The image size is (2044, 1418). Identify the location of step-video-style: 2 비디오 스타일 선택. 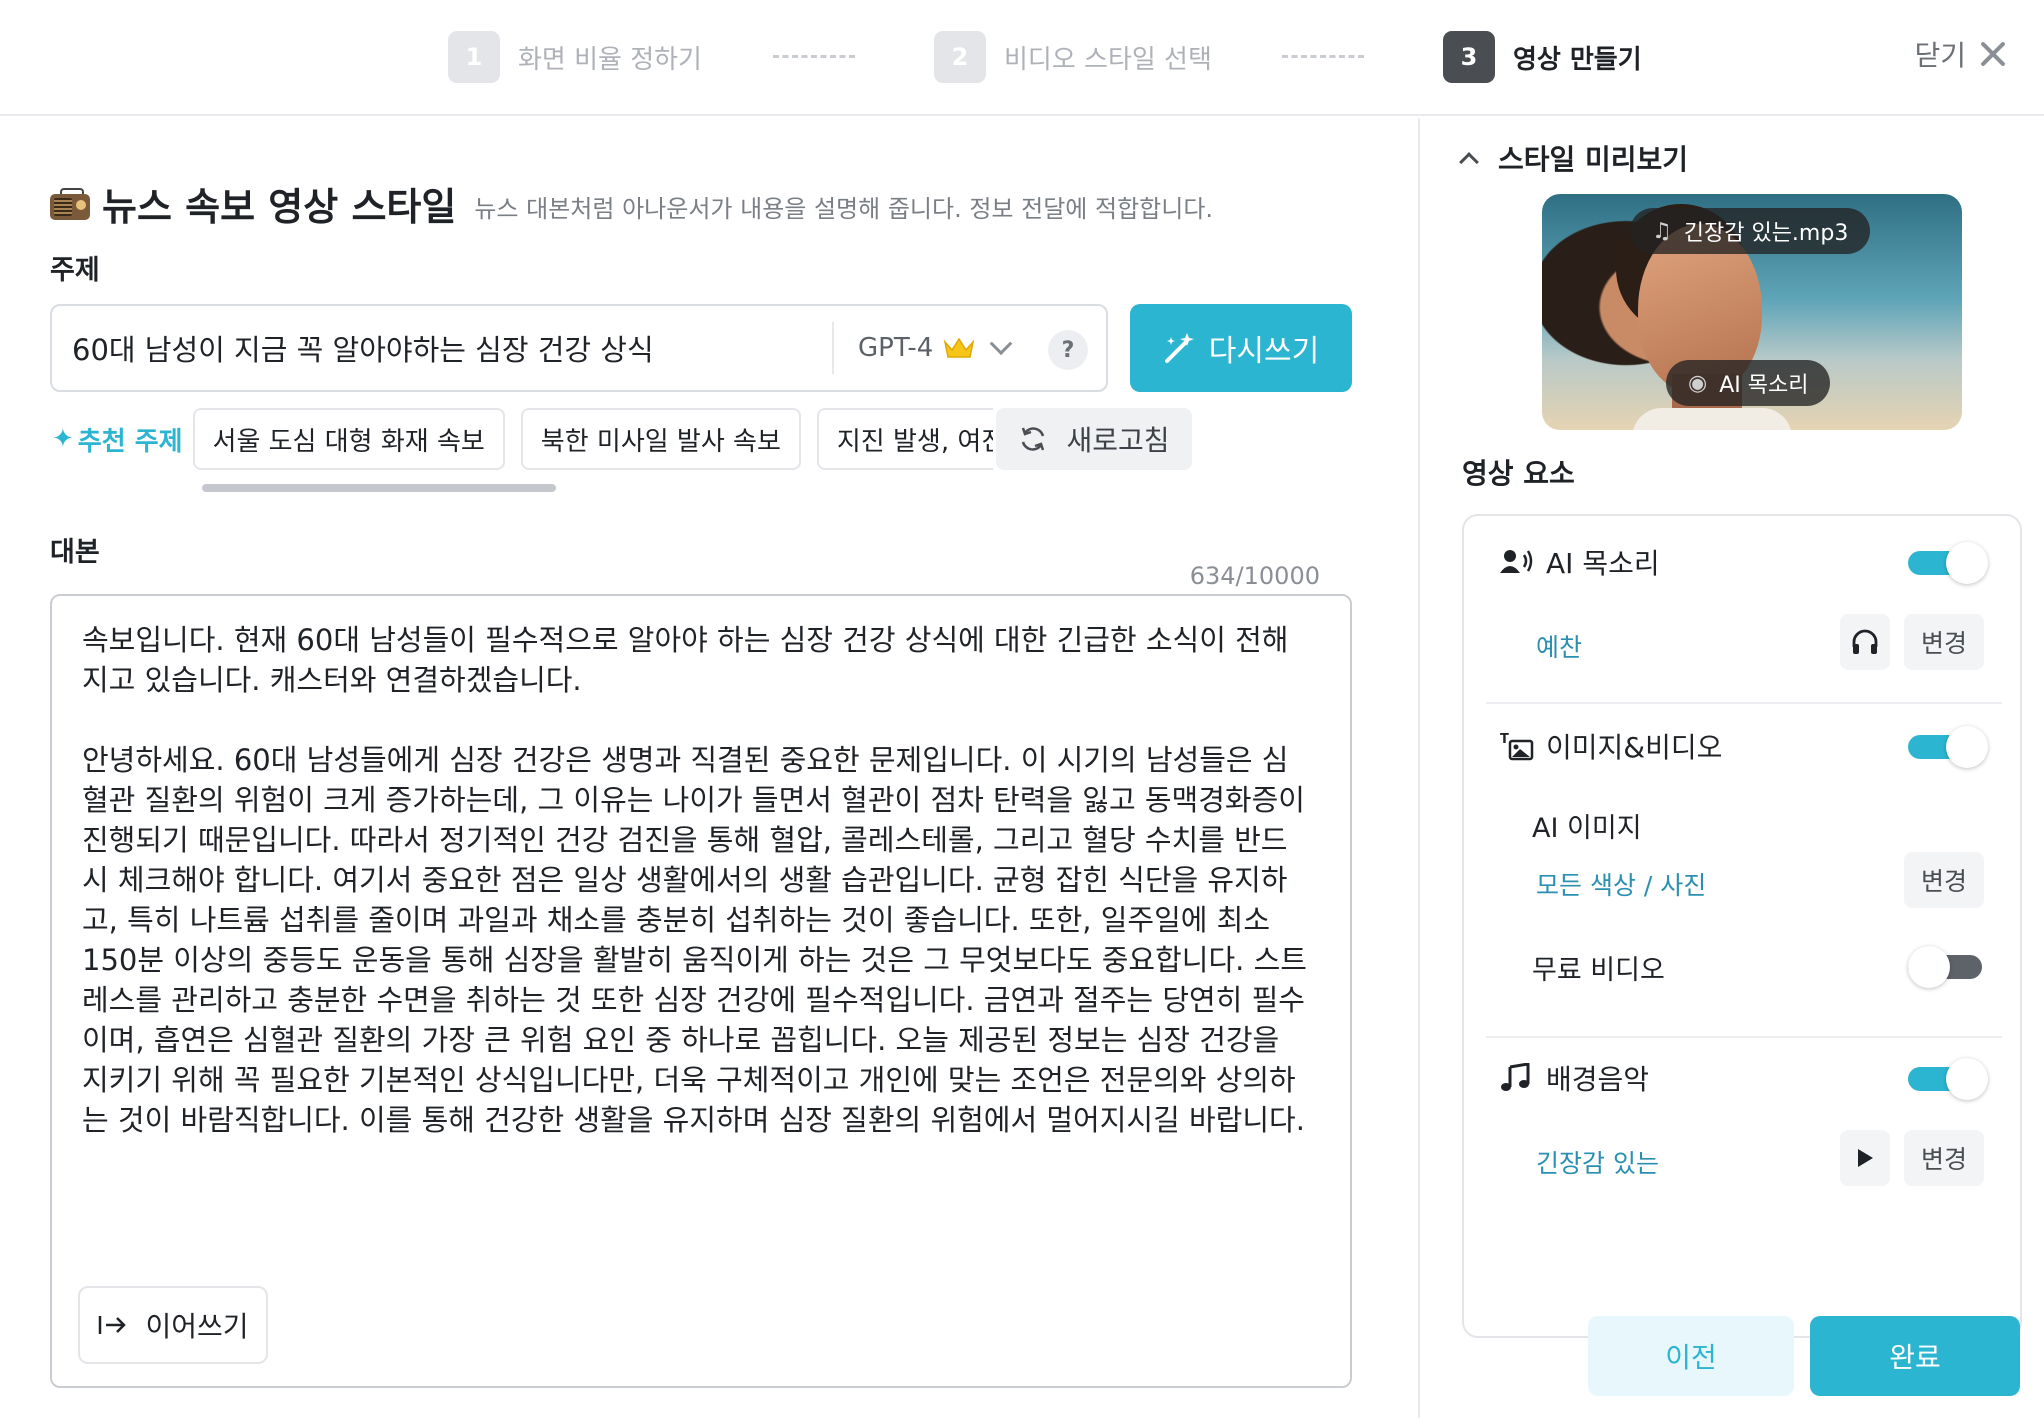
(1073, 57).